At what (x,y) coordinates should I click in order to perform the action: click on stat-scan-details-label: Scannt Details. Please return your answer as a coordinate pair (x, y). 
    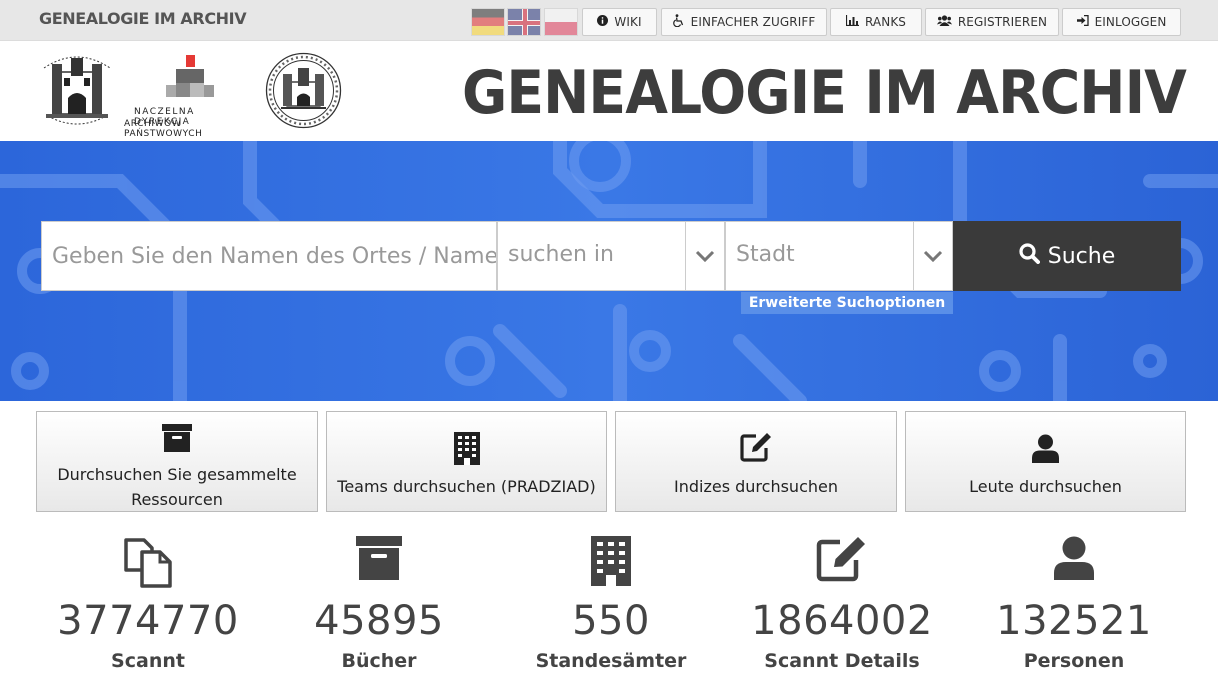
    Looking at the image, I should click on (842, 661).